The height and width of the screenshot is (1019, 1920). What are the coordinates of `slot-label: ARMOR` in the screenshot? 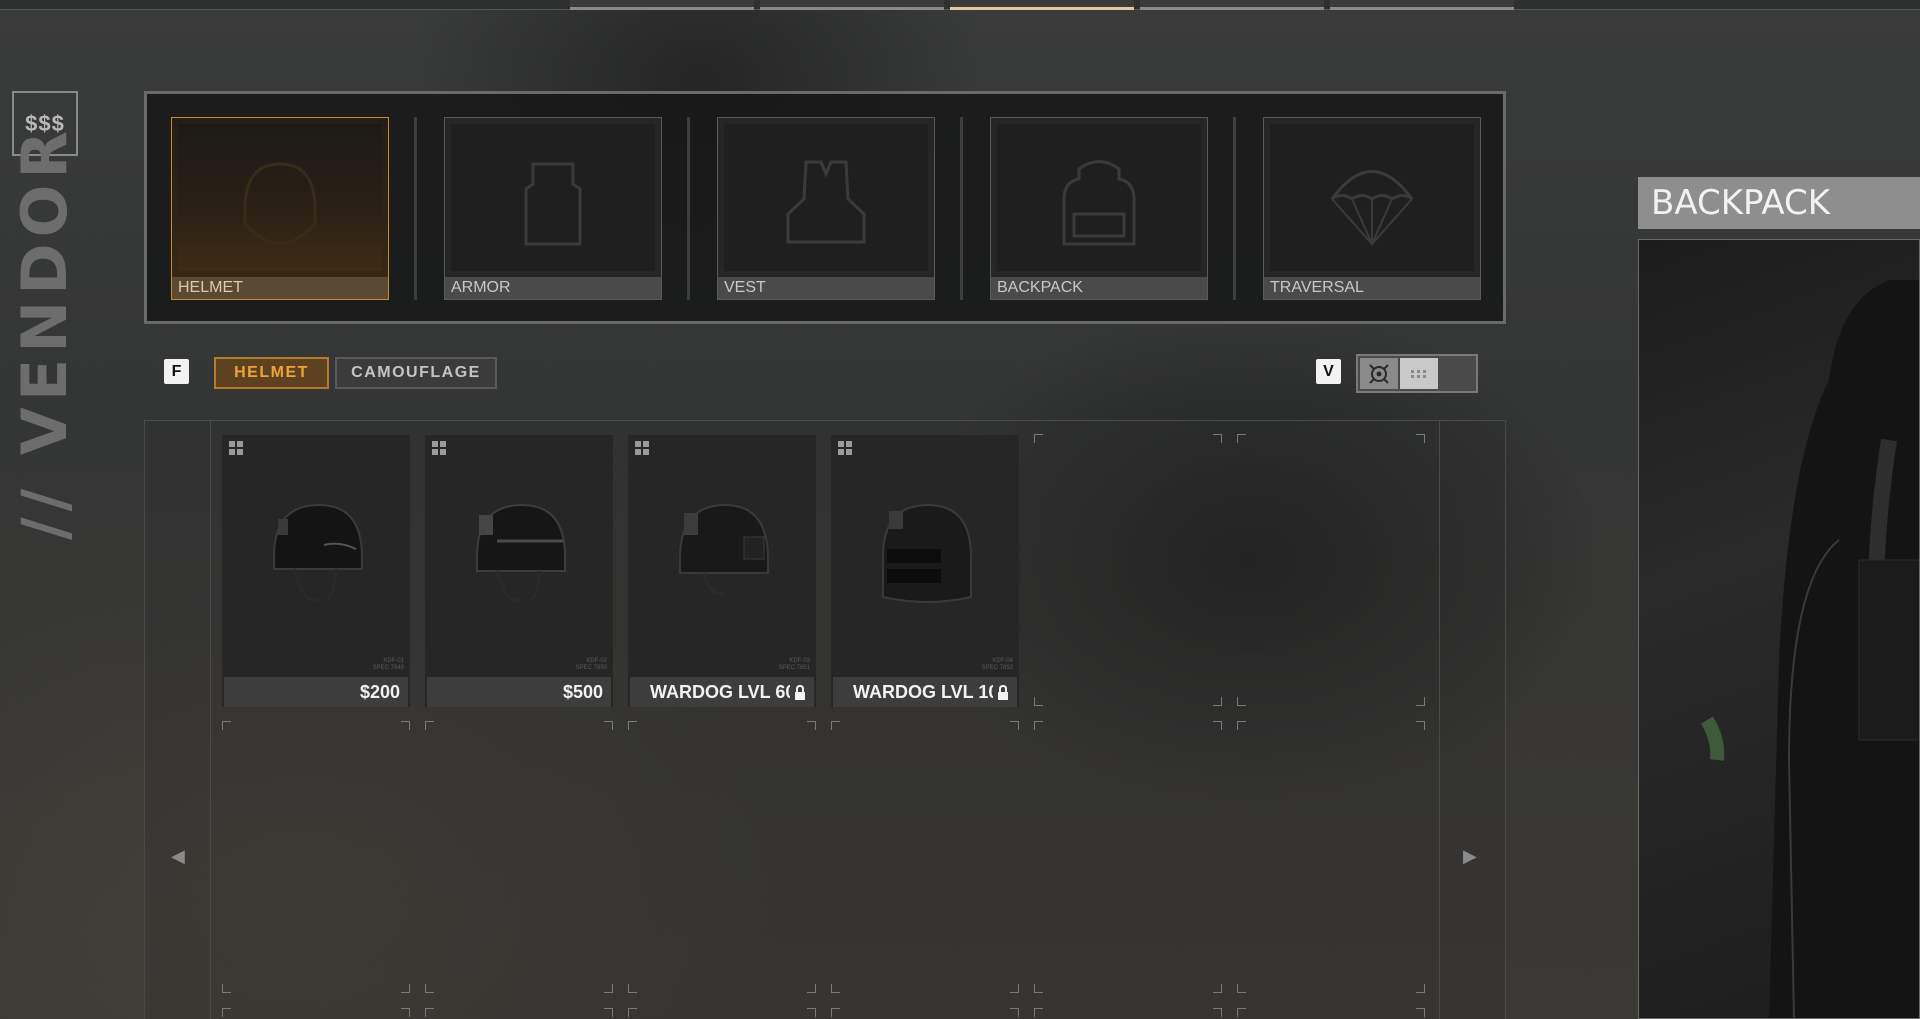 It's located at (553, 288).